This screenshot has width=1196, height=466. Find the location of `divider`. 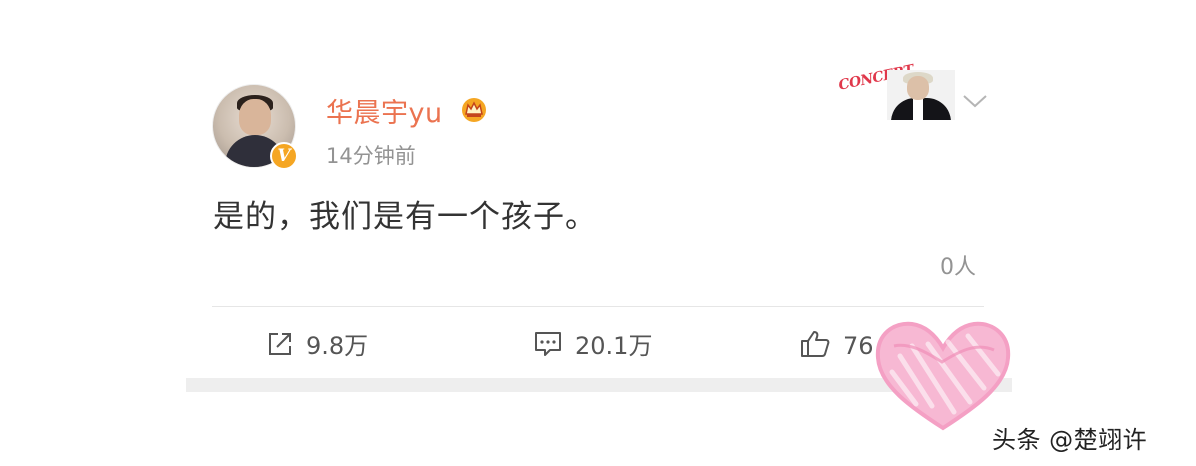

divider is located at coordinates (598, 306).